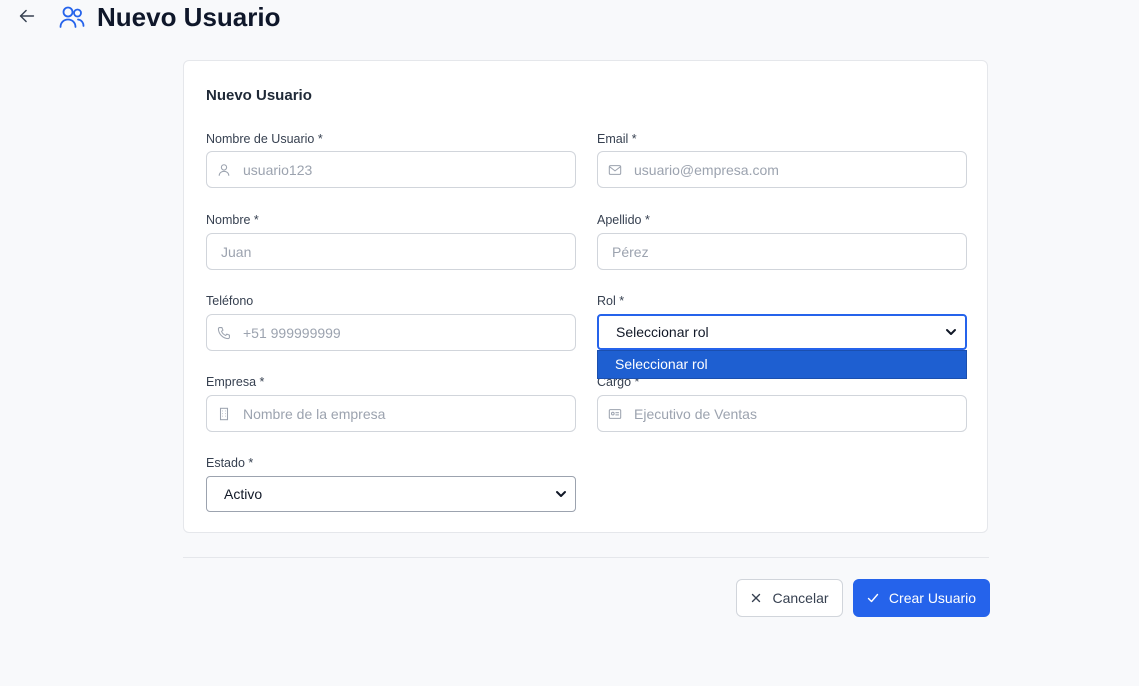 The height and width of the screenshot is (686, 1139). I want to click on role-selected-value: Seleccionar rol, so click(662, 332).